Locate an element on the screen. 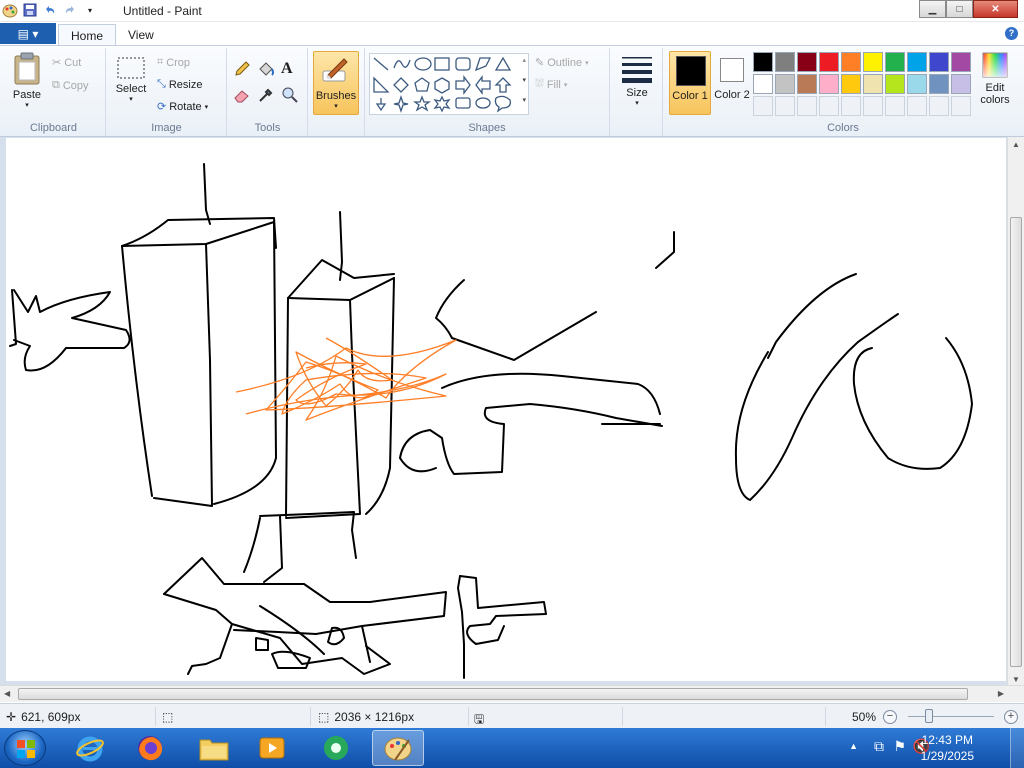 Image resolution: width=1024 pixels, height=768 pixels. clock: 12:43 PM 1/29/2025 is located at coordinates (947, 748).